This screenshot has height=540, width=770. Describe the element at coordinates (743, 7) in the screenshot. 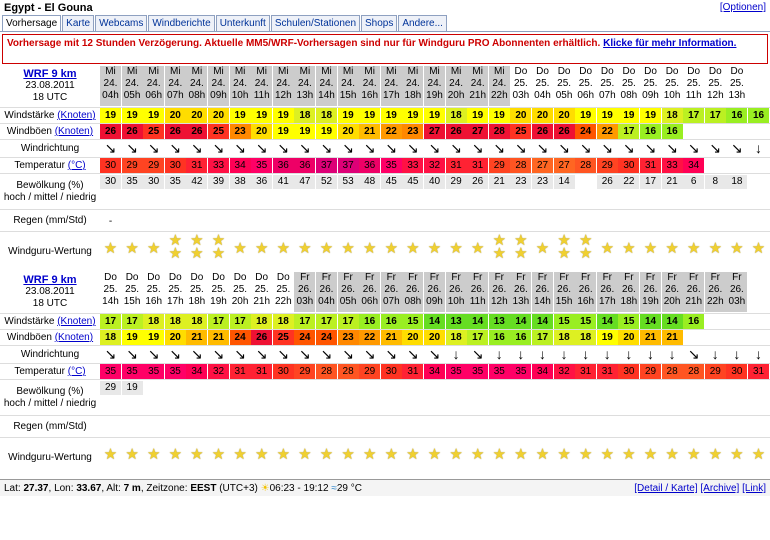

I see `options-link: [Optionen]` at that location.